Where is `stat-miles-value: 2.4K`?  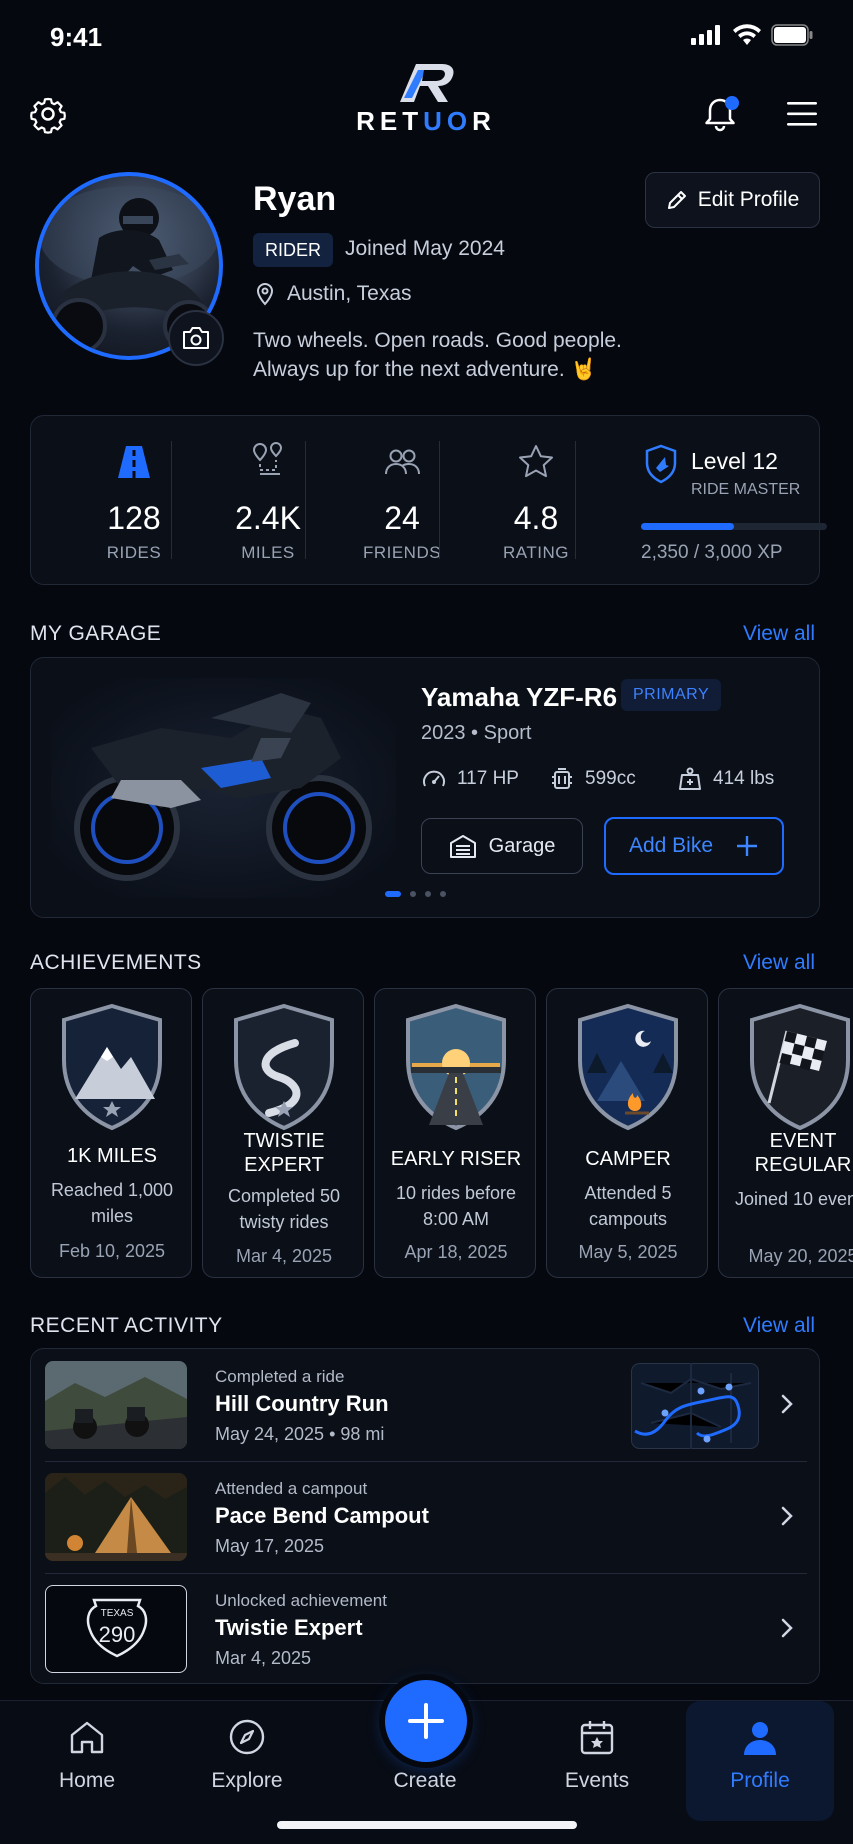
stat-miles-value: 2.4K is located at coordinates (268, 518).